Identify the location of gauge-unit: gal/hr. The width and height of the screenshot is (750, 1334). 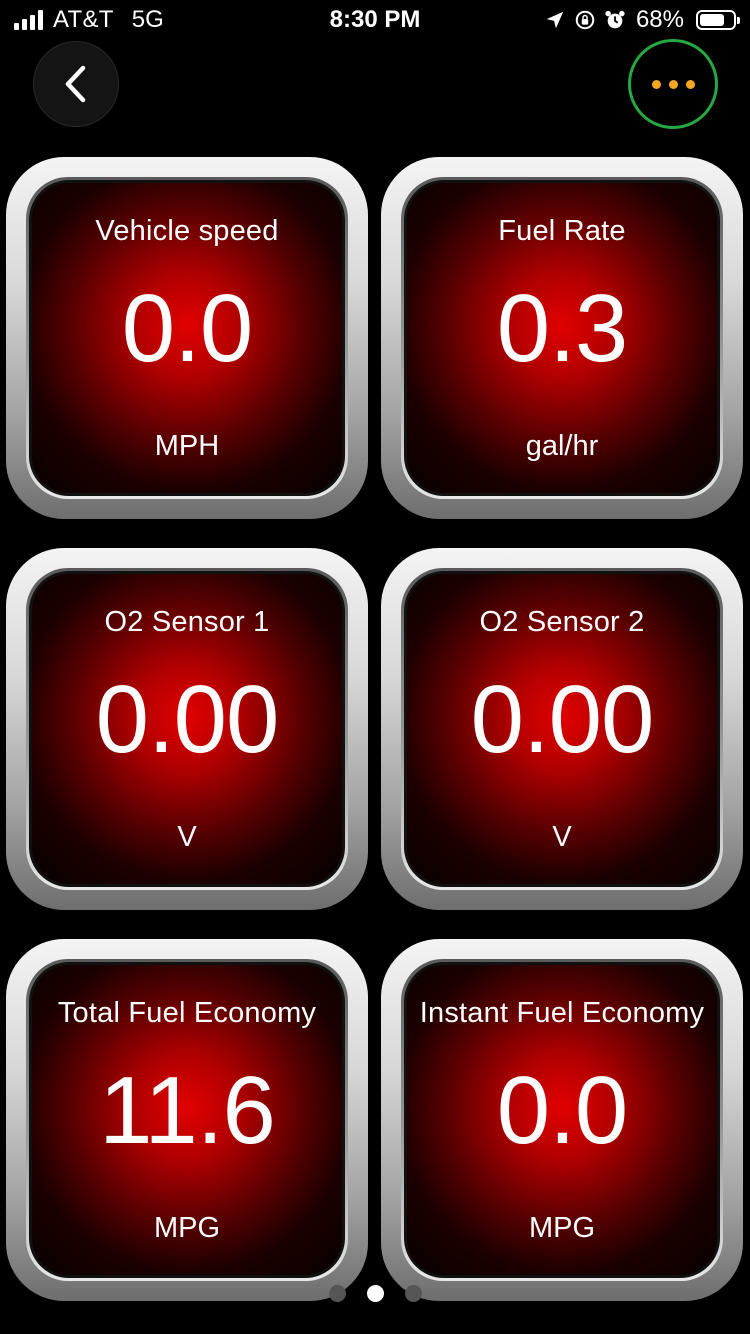
(562, 446).